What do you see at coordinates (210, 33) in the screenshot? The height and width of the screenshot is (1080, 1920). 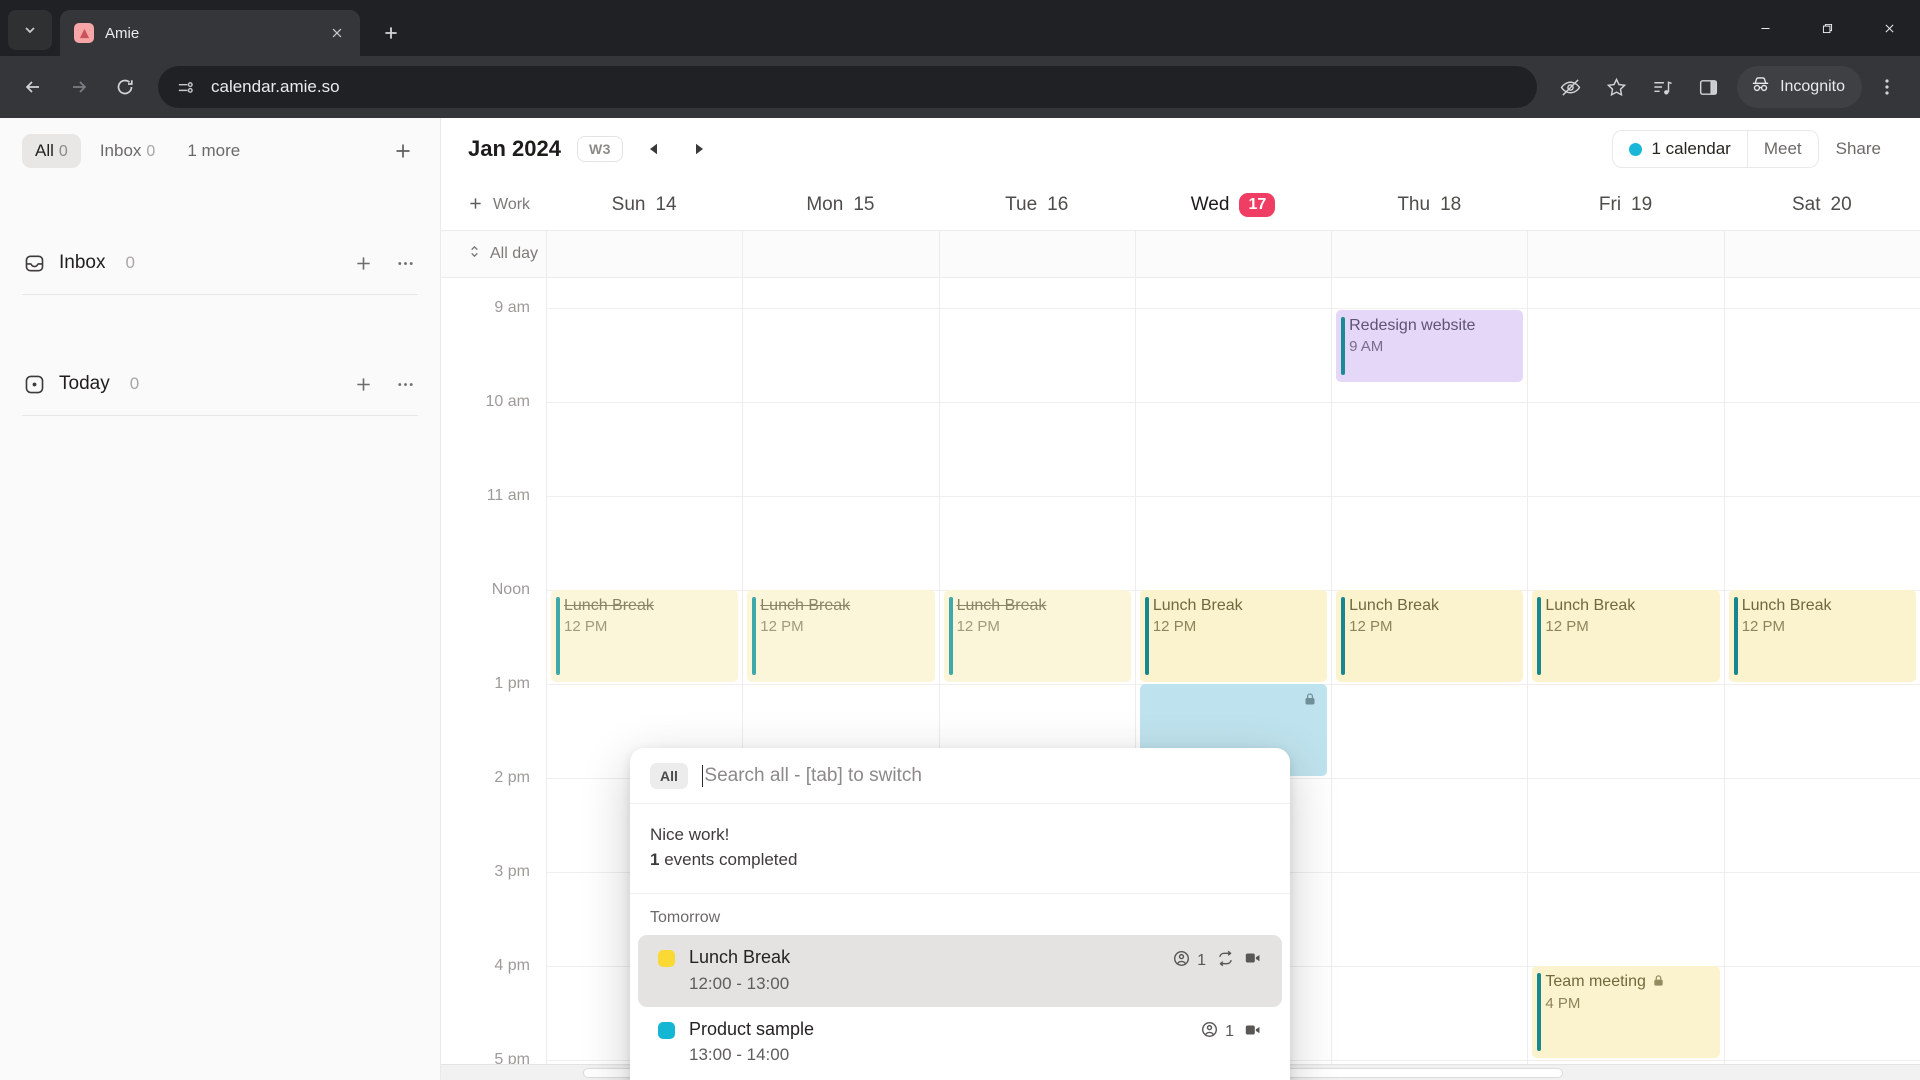 I see `browser-tab: Amie` at bounding box center [210, 33].